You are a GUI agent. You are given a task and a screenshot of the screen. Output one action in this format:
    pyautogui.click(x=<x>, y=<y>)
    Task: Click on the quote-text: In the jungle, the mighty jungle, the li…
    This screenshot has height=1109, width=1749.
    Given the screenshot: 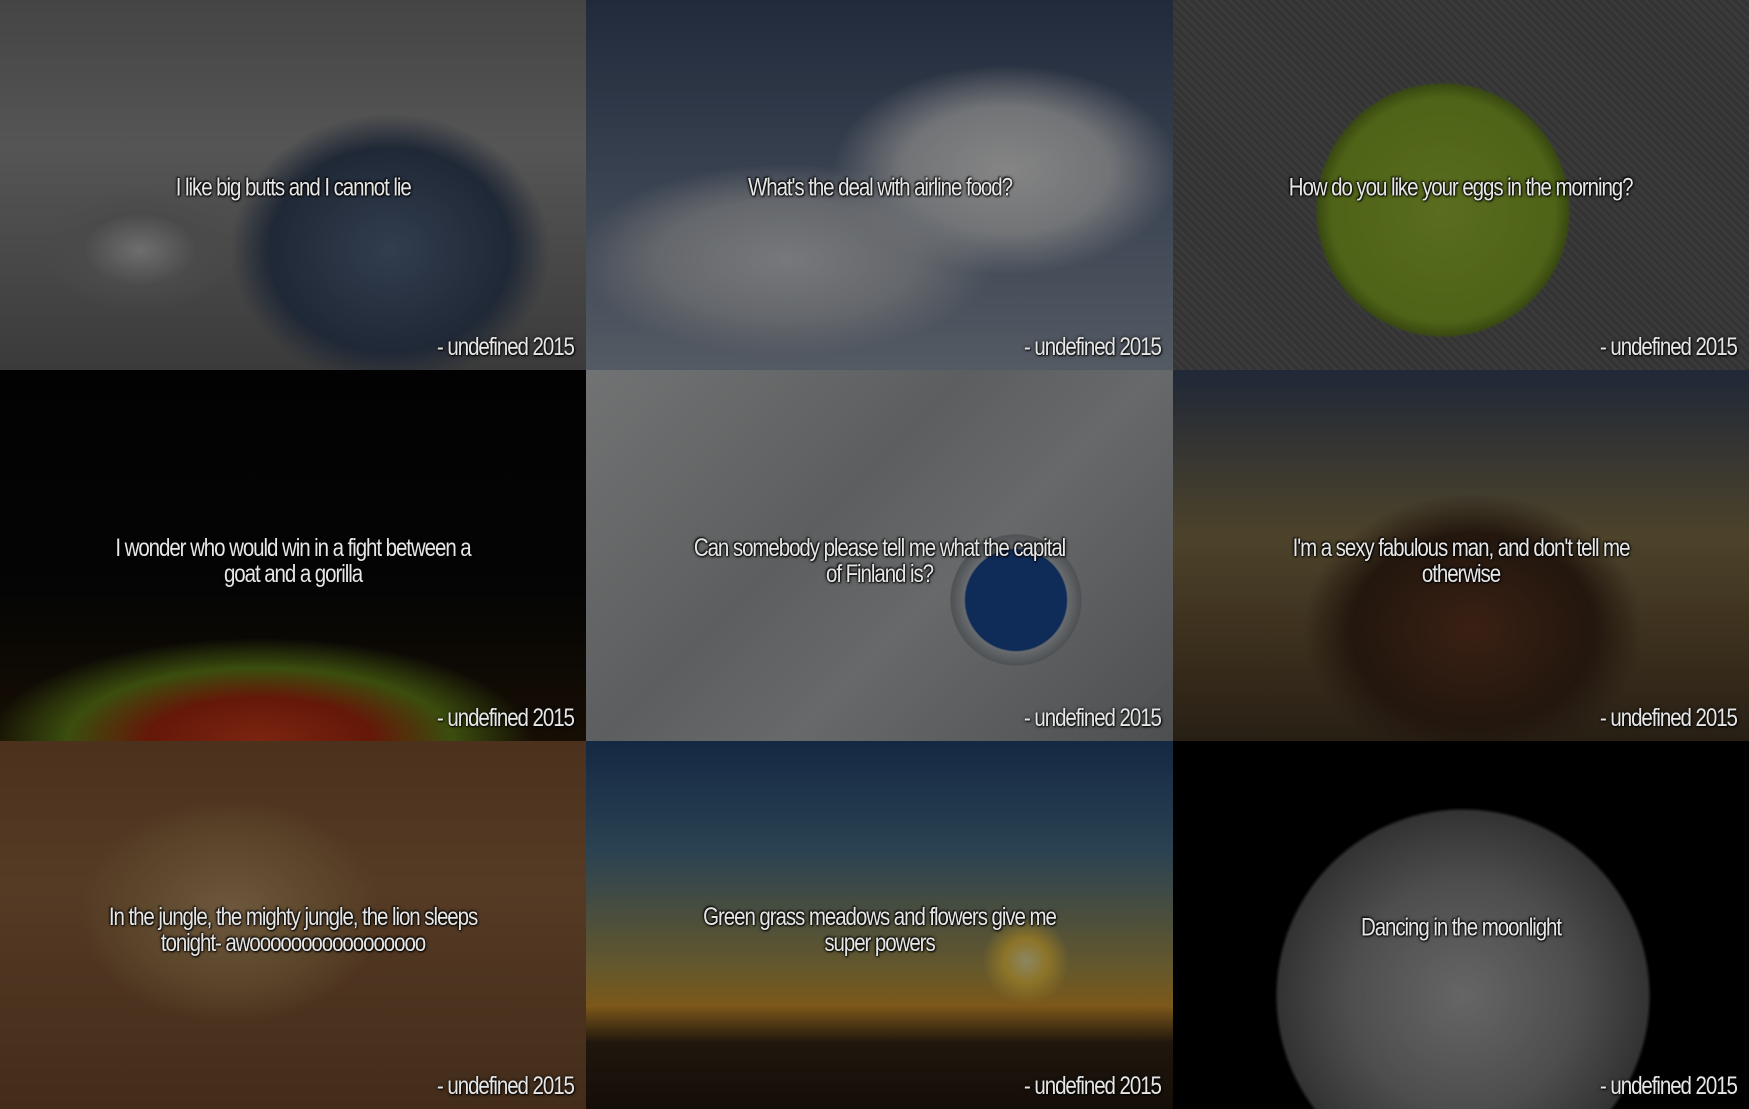 What is the action you would take?
    pyautogui.click(x=293, y=930)
    